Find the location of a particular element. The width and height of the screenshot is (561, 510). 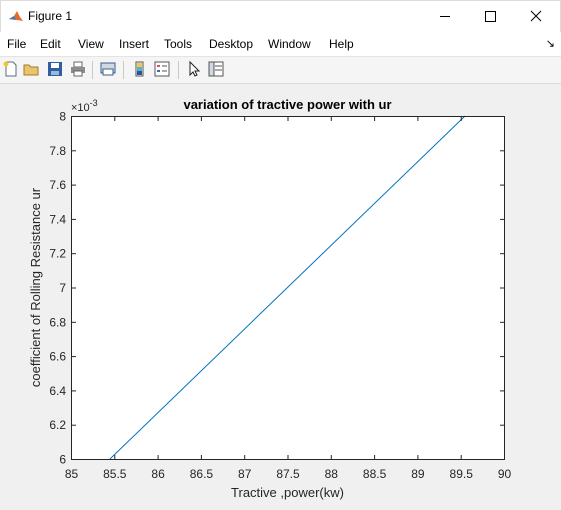

x-axis-label: Tractive ,power(kw) is located at coordinates (287, 492).